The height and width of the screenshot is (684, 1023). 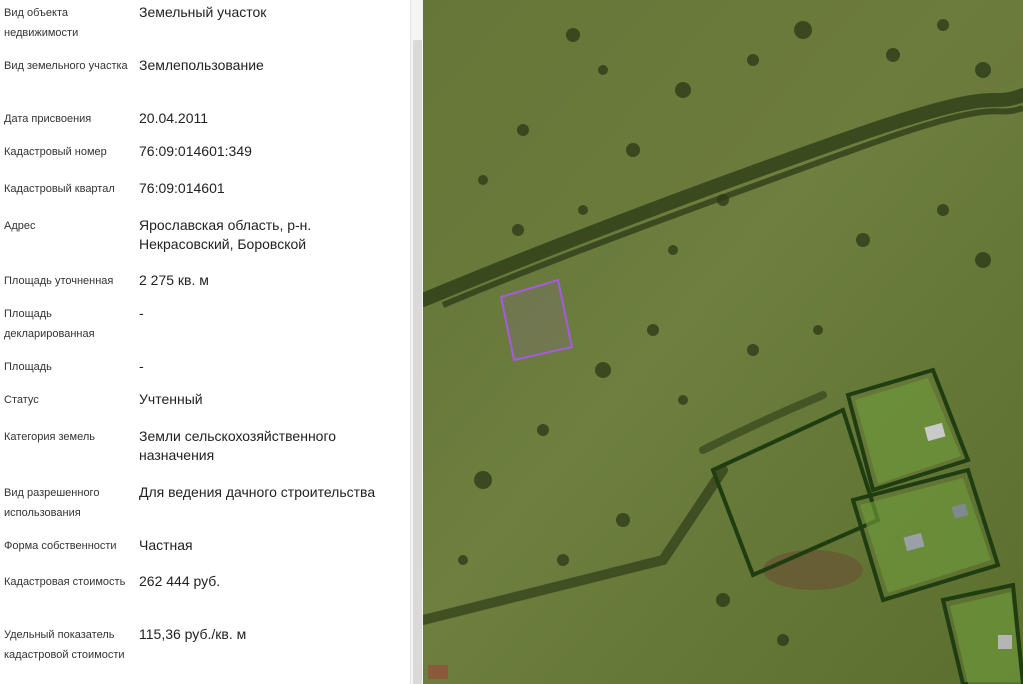 What do you see at coordinates (141, 366) in the screenshot?
I see `value-area: -` at bounding box center [141, 366].